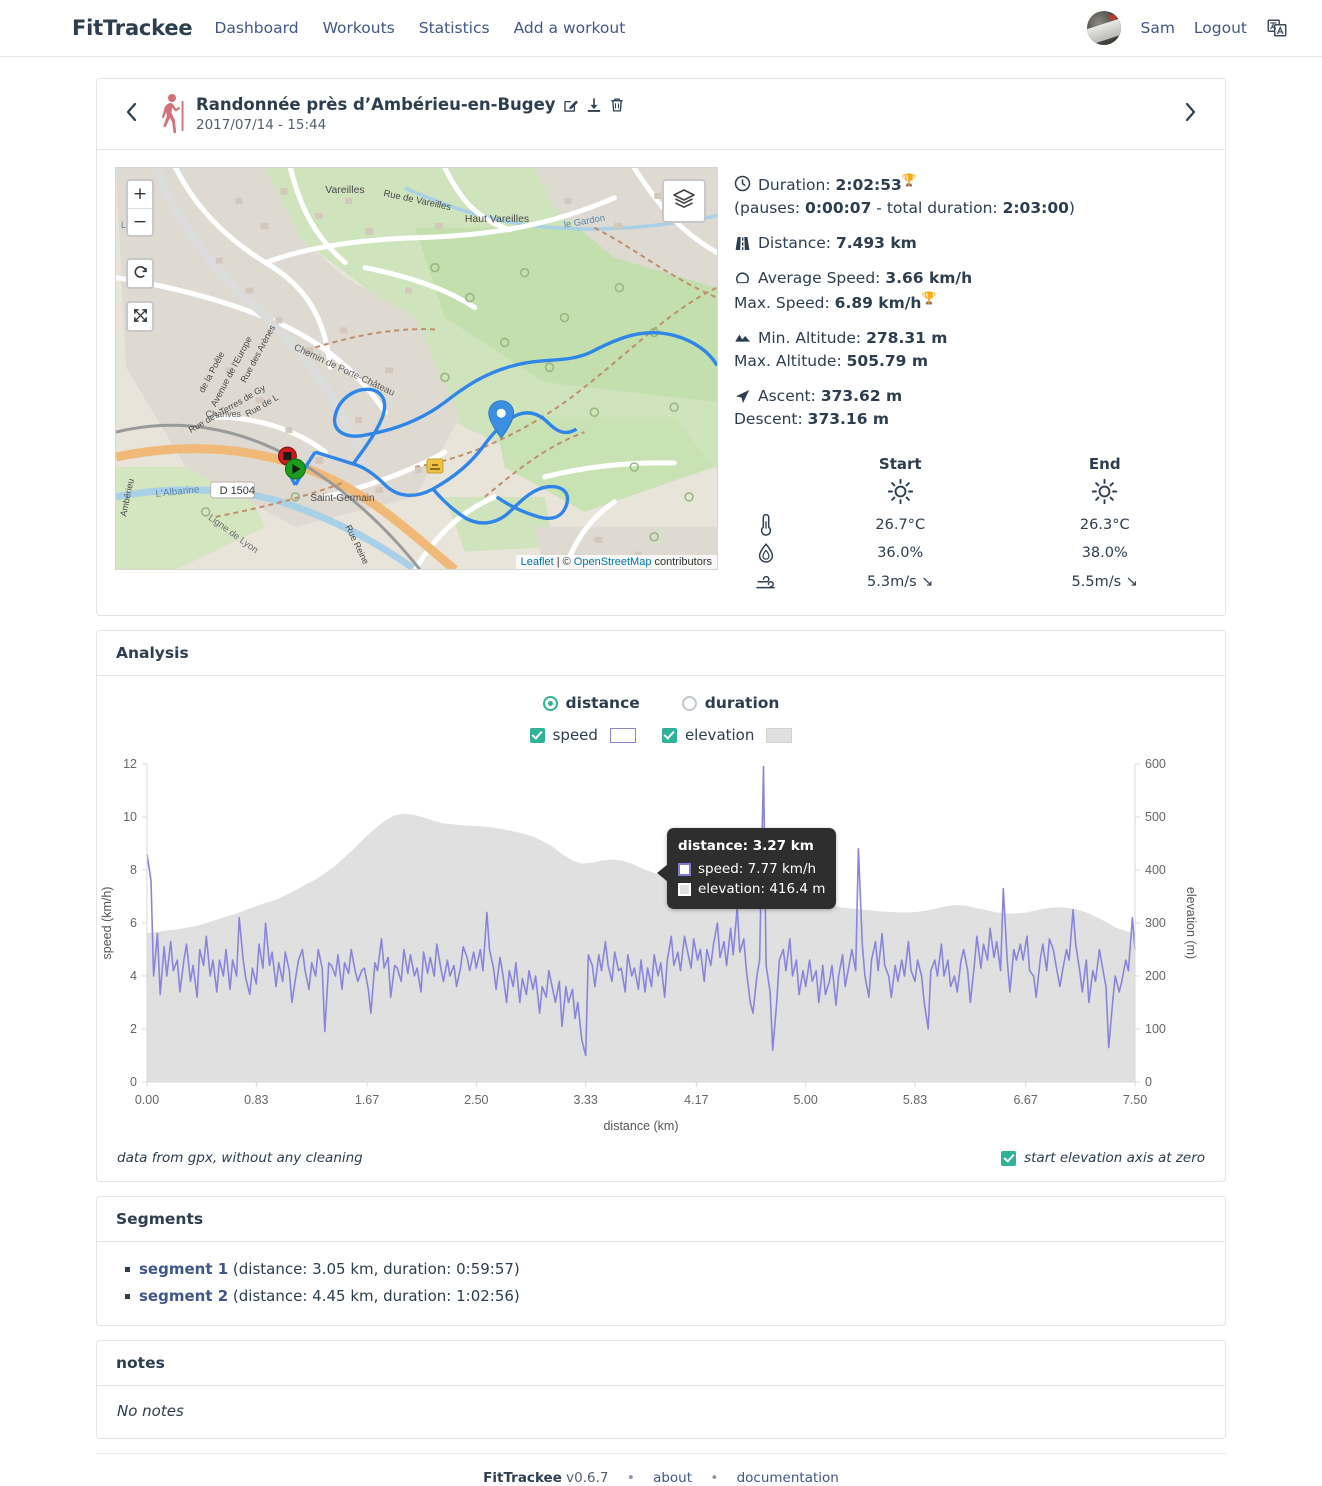  I want to click on nav-right-group: Sam Logout, so click(1187, 28).